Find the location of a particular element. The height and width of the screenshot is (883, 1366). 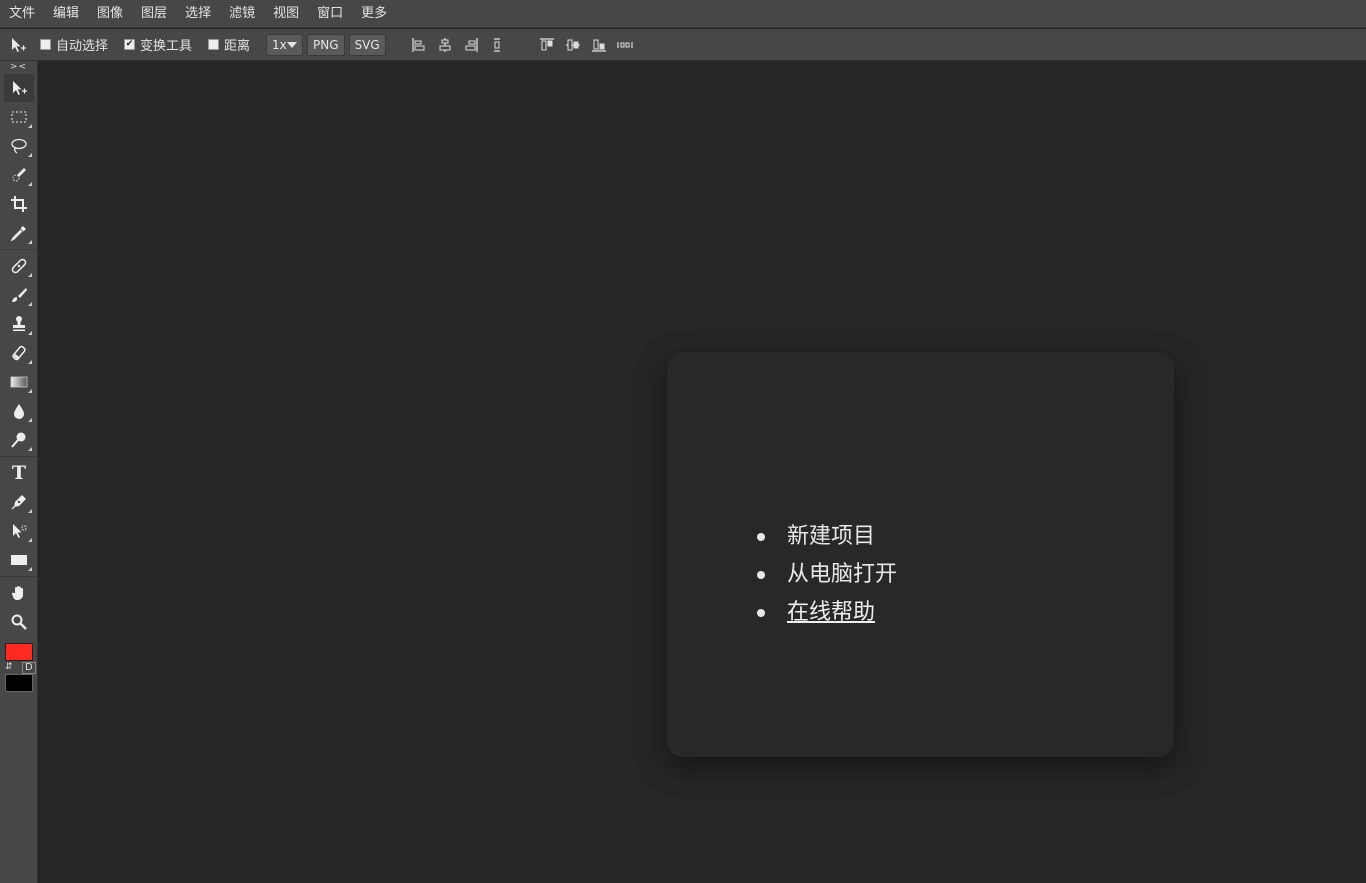

tool-path-select is located at coordinates (19, 531).